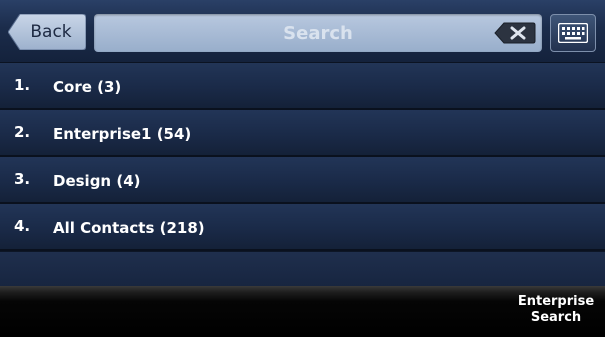 This screenshot has height=337, width=605. What do you see at coordinates (22, 226) in the screenshot?
I see `list-item-number: 4.` at bounding box center [22, 226].